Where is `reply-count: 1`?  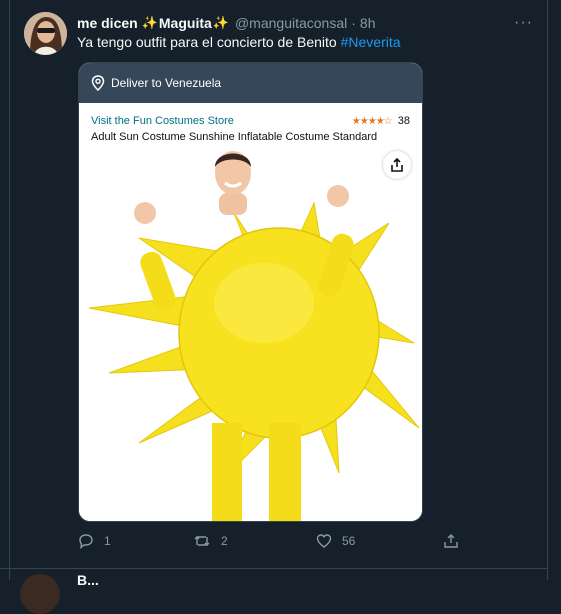
reply-count: 1 is located at coordinates (107, 541).